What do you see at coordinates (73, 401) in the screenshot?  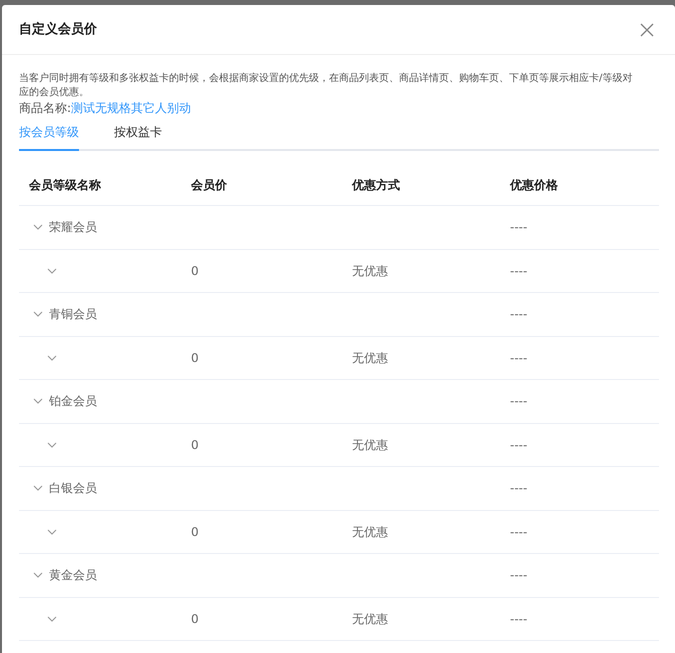 I see `table-cell-text: 铂金会员` at bounding box center [73, 401].